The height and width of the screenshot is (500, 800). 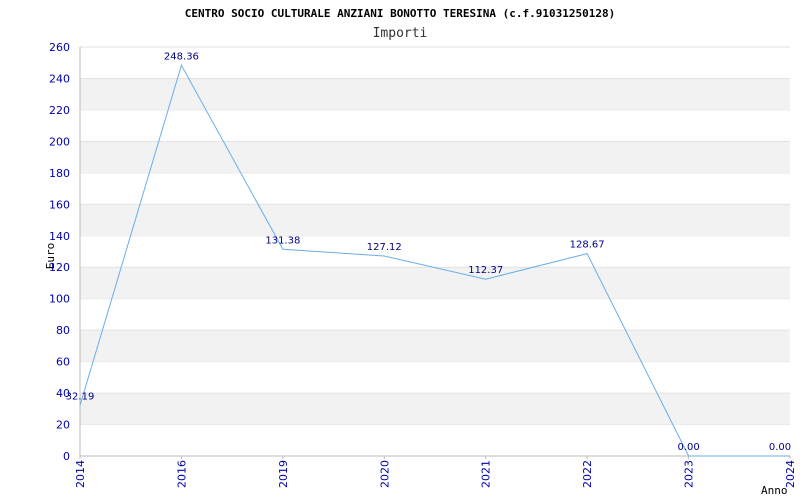 What do you see at coordinates (63, 425) in the screenshot?
I see `y-tick-label: 20` at bounding box center [63, 425].